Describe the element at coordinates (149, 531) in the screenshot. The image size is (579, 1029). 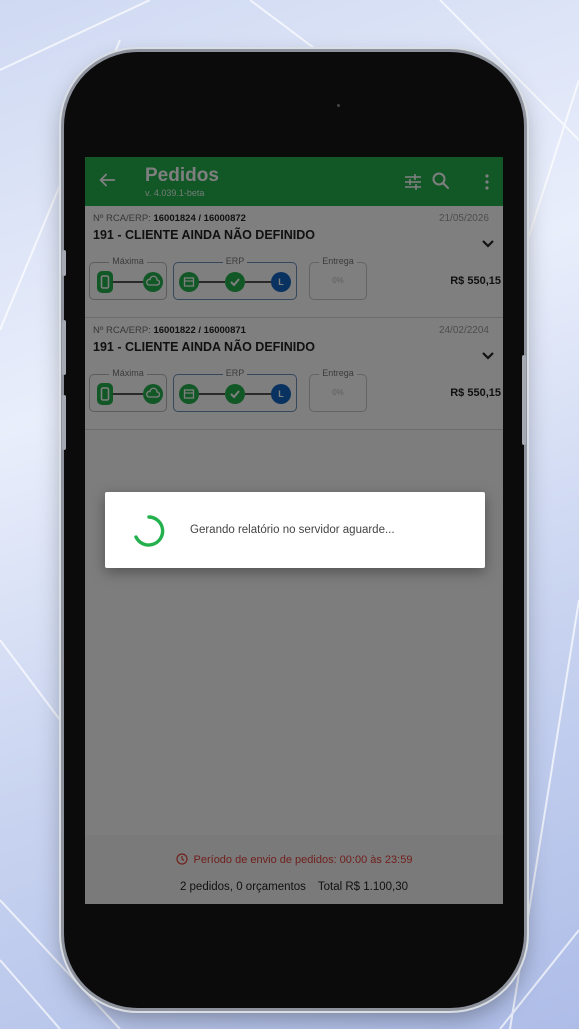
I see `loading-spinner-icon` at that location.